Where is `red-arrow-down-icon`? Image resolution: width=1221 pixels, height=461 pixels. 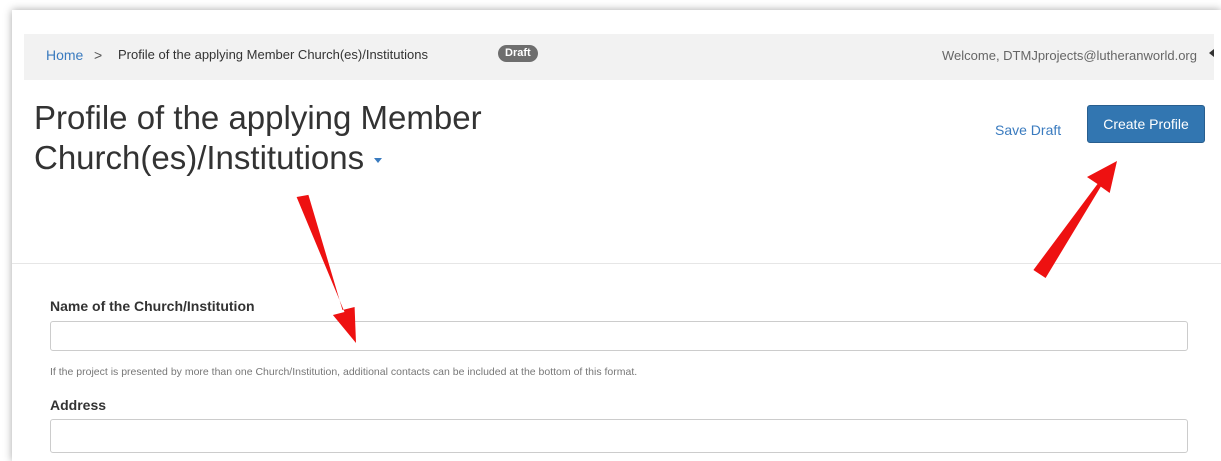
red-arrow-down-icon is located at coordinates (326, 268).